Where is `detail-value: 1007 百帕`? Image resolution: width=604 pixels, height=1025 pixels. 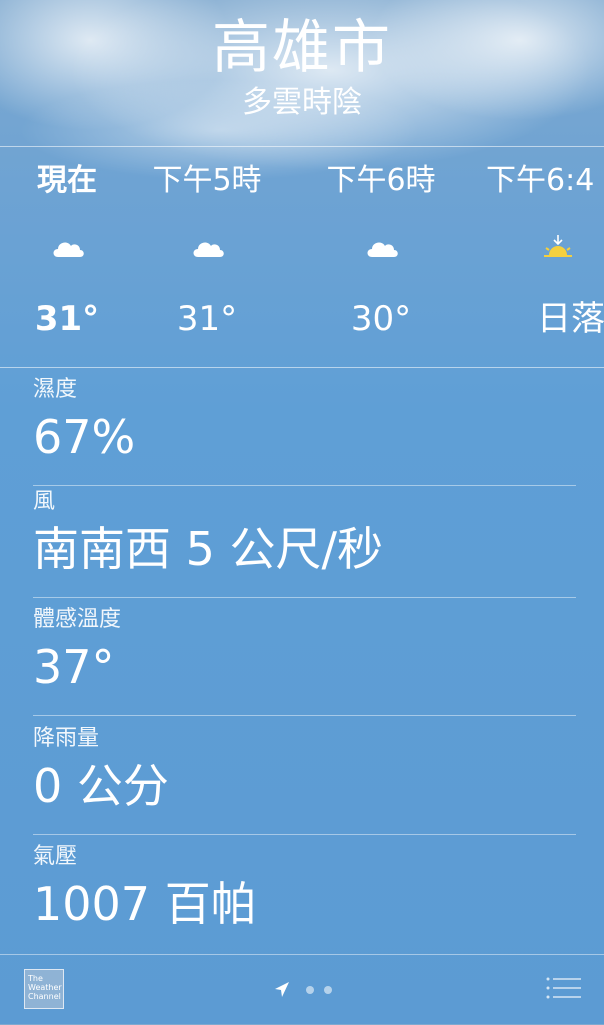
detail-value: 1007 百帕 is located at coordinates (145, 904).